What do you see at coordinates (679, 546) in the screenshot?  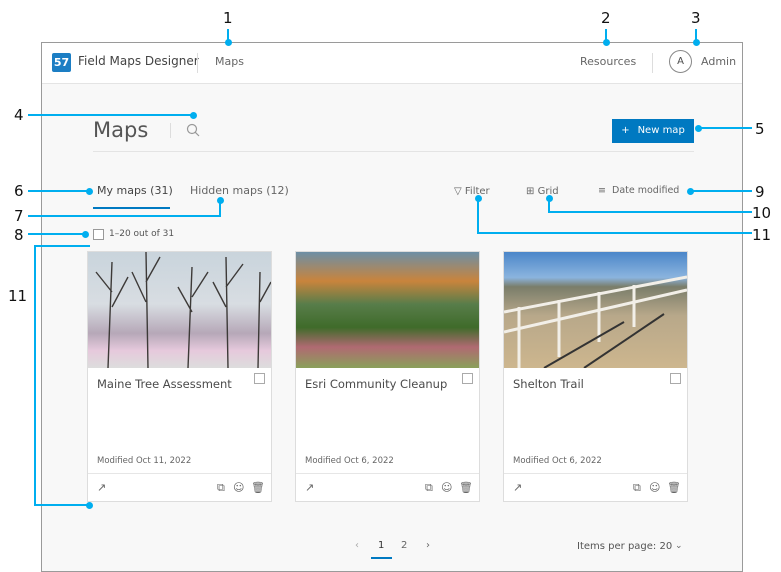 I see `chevron-down-icon: ⌄` at bounding box center [679, 546].